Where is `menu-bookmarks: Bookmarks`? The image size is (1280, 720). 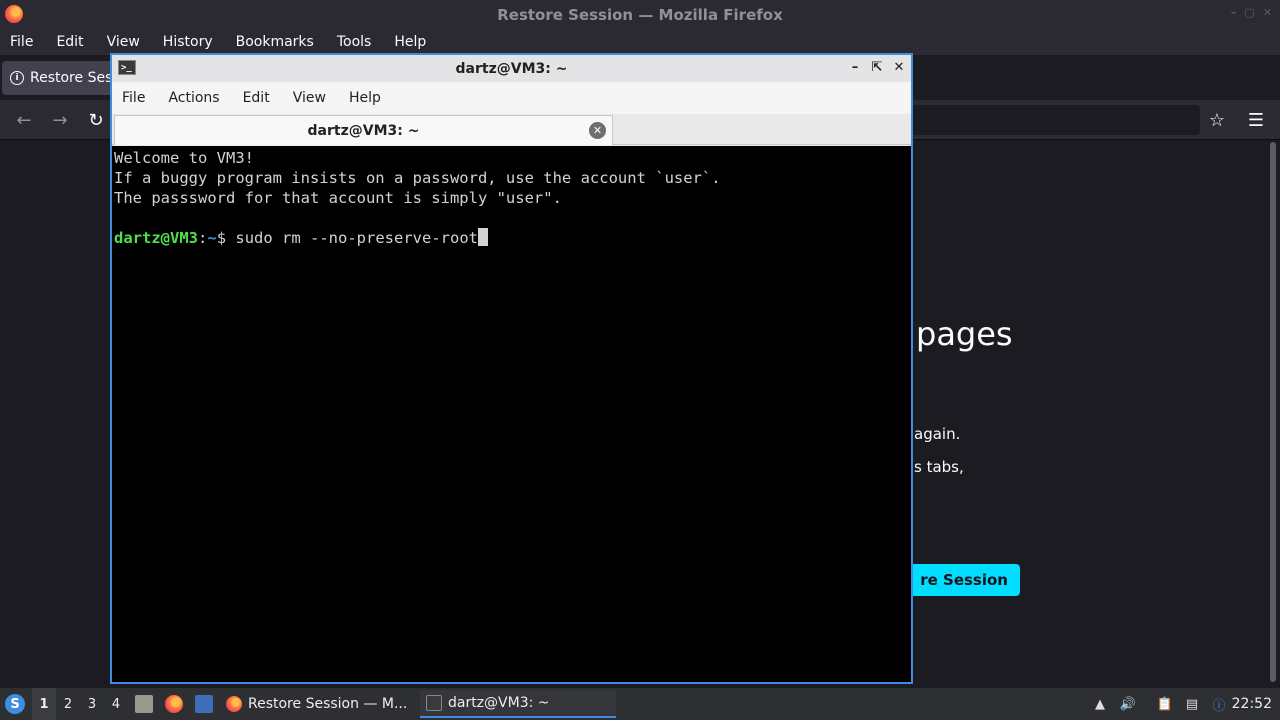
menu-bookmarks: Bookmarks is located at coordinates (275, 42).